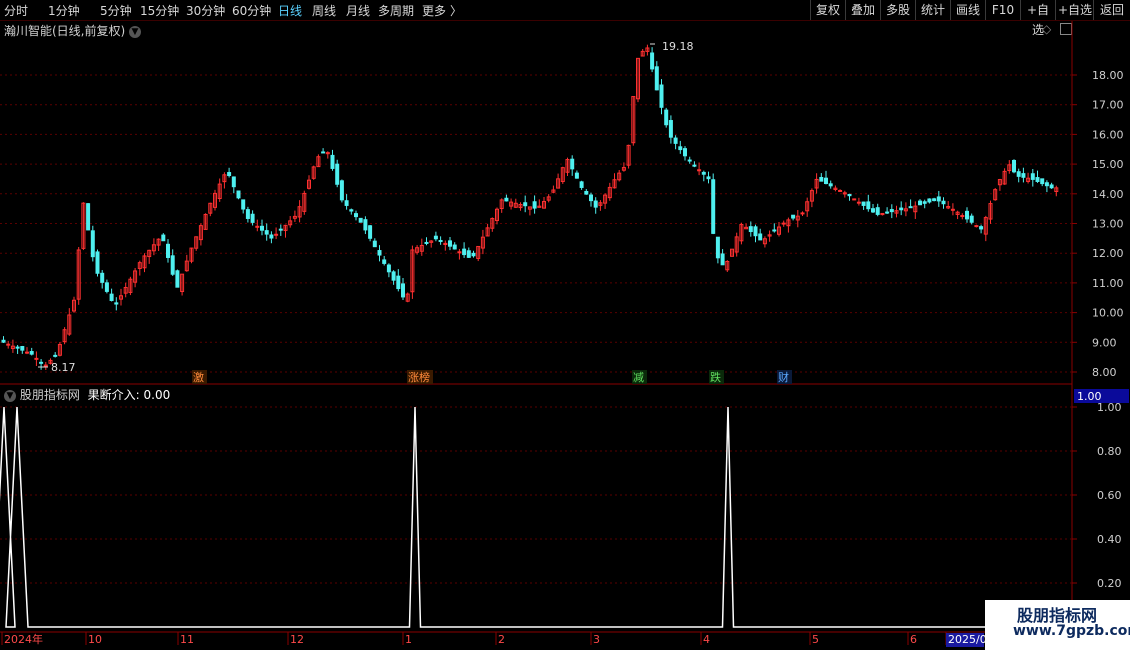  I want to click on price-tick-label: 17.00, so click(1108, 105).